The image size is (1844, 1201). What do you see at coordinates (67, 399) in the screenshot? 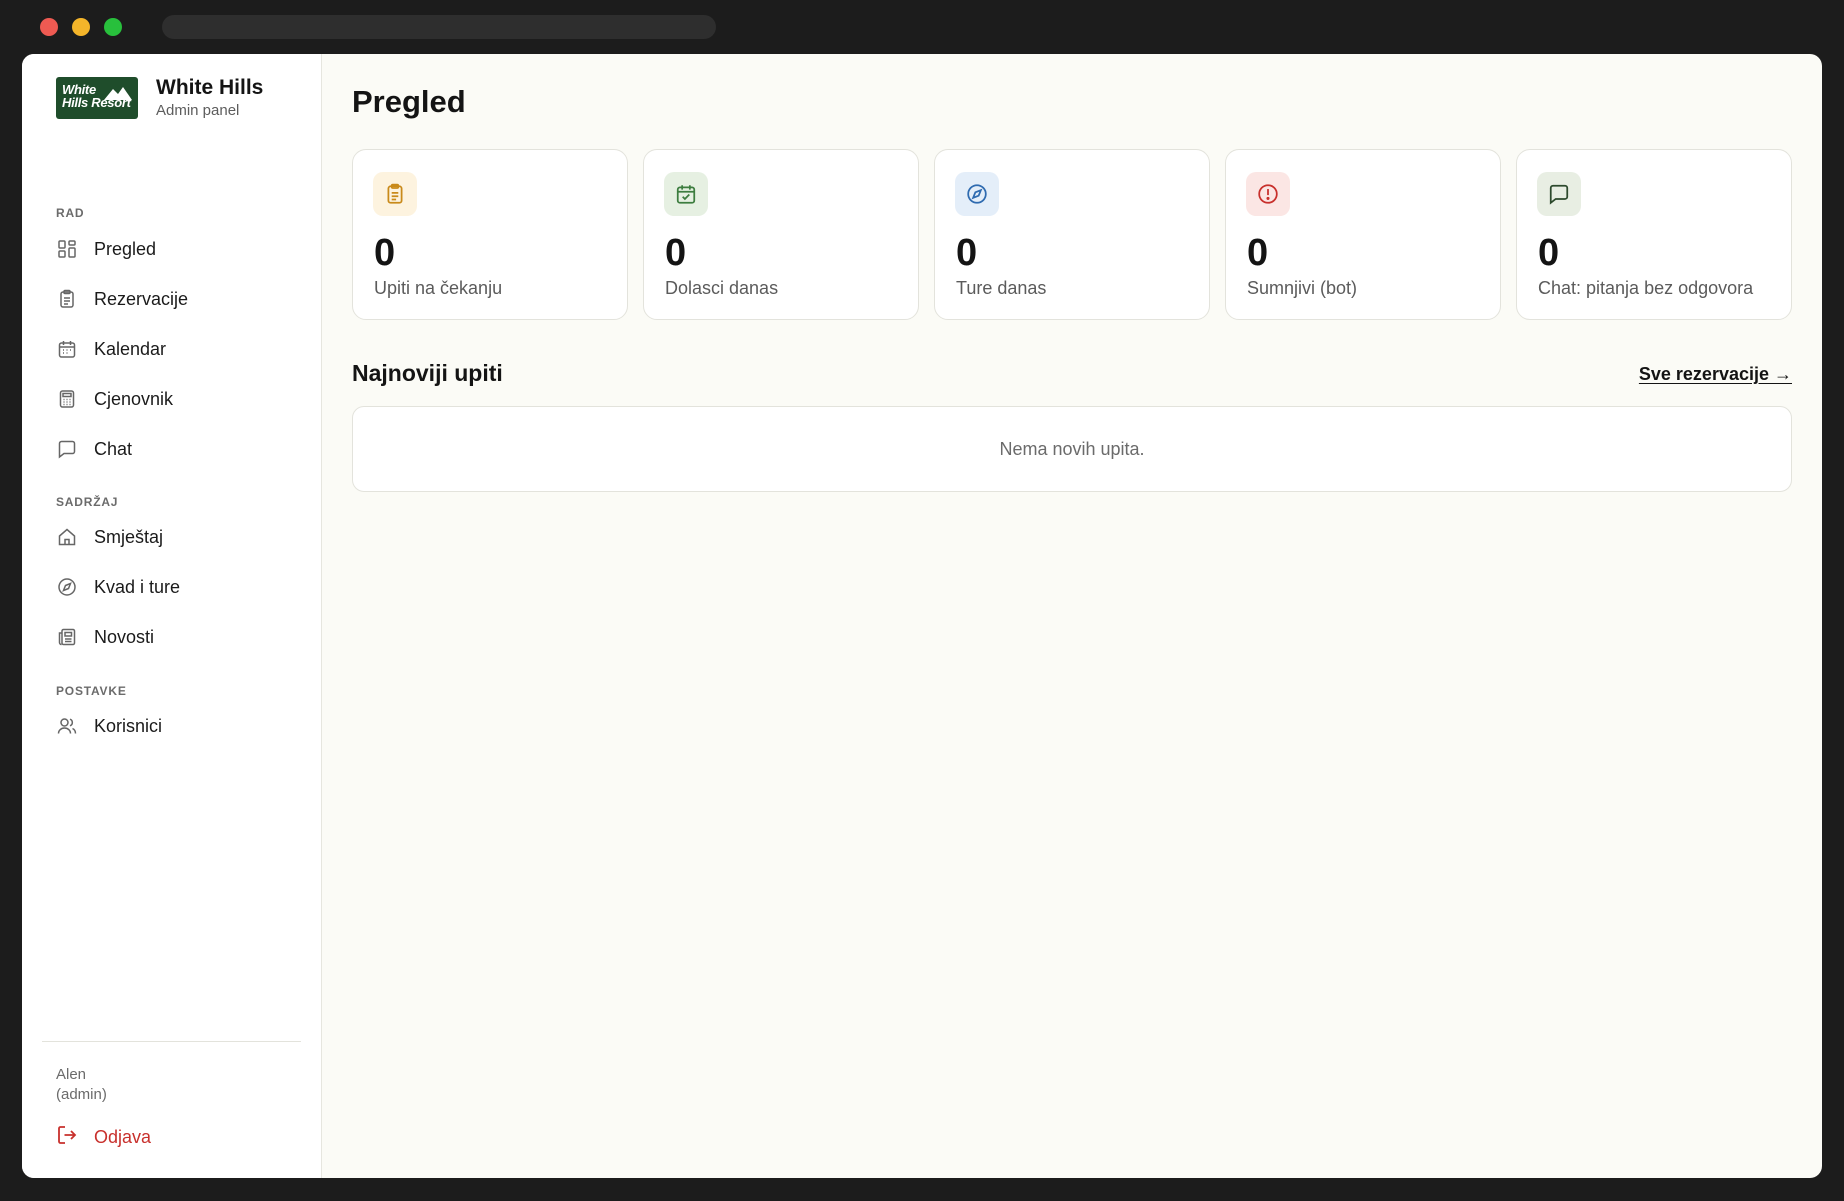
I see `calculator-icon` at bounding box center [67, 399].